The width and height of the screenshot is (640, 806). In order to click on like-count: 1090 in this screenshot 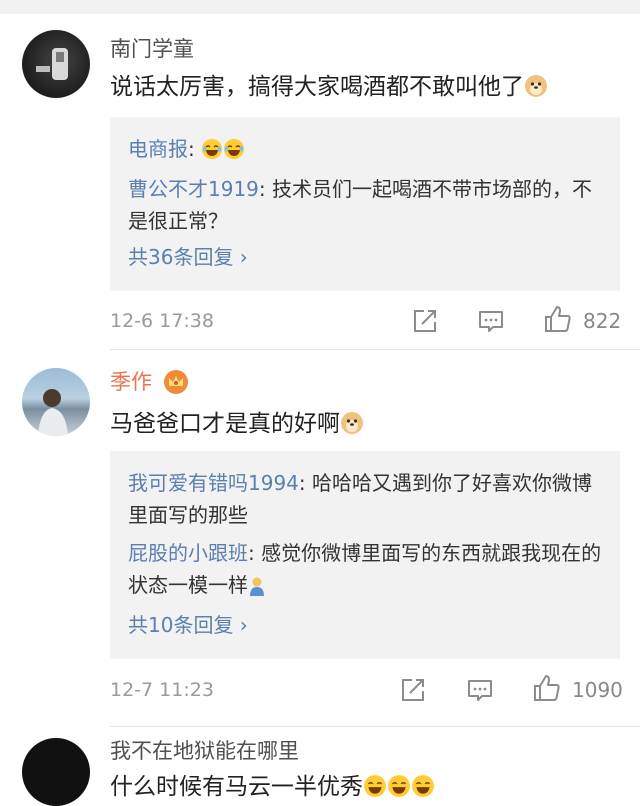, I will do `click(597, 690)`.